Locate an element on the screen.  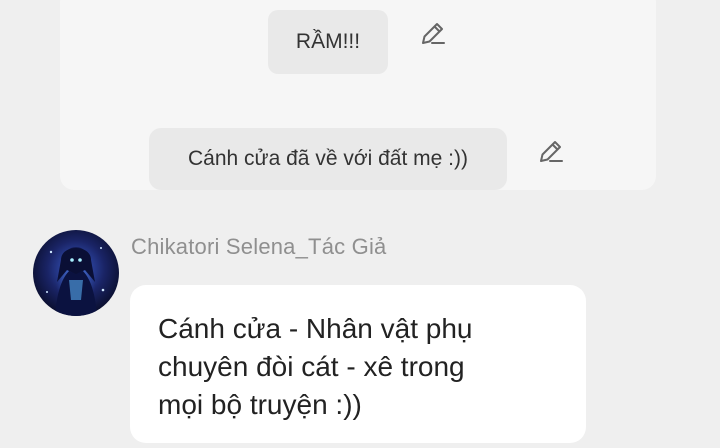
message-bubble: Cánh cửa đã về với đất mẹ :)) is located at coordinates (328, 159).